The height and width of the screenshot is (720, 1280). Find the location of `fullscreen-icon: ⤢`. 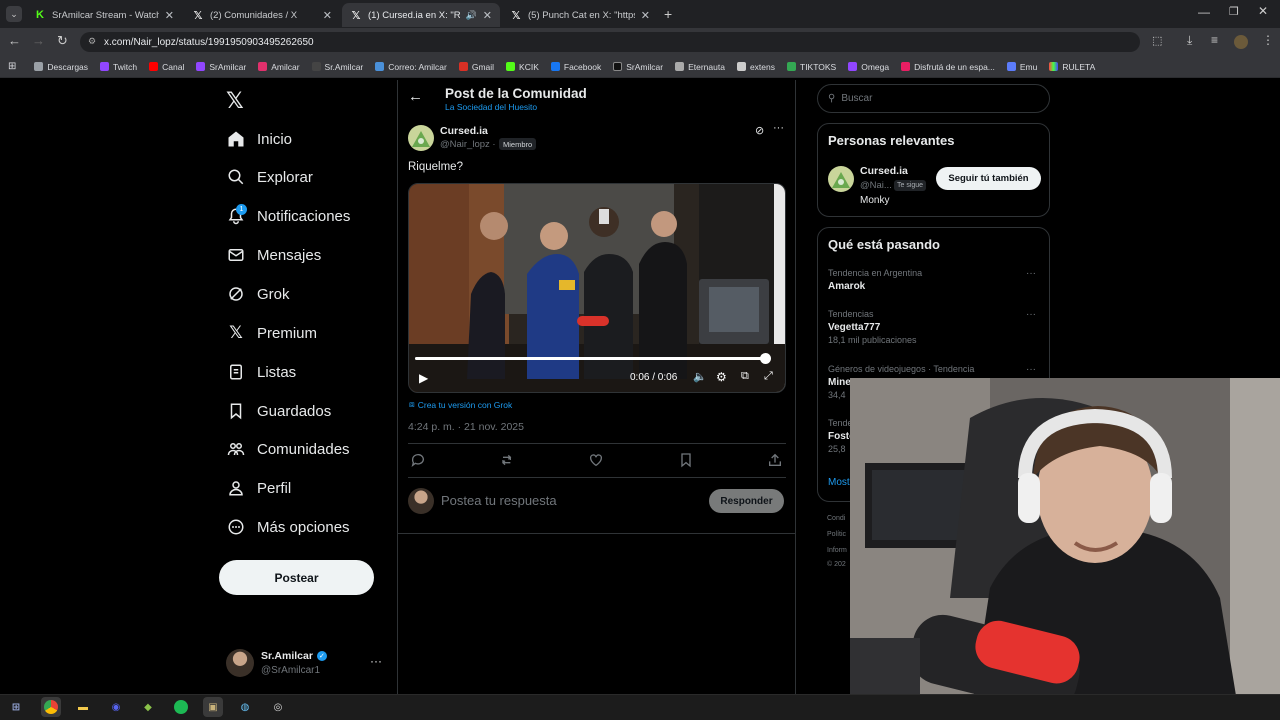

fullscreen-icon: ⤢ is located at coordinates (768, 376).